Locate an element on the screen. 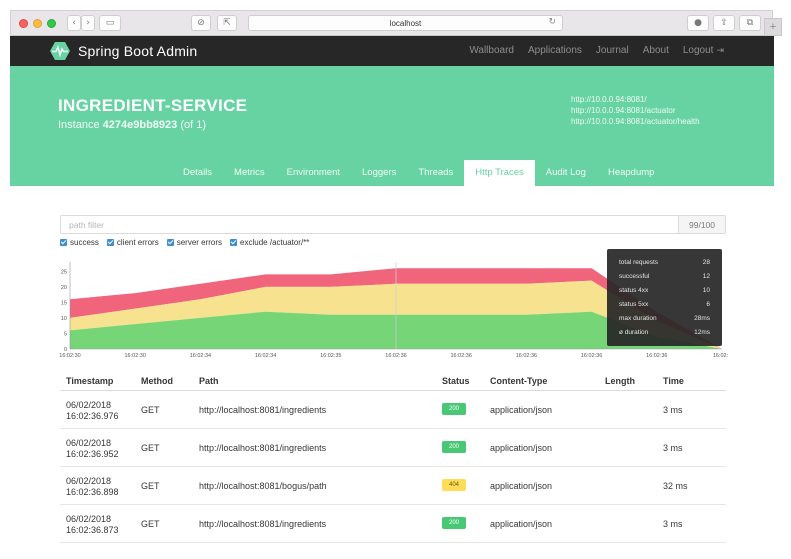 This screenshot has height=559, width=791. tab-heapdump: Heapdump is located at coordinates (631, 173).